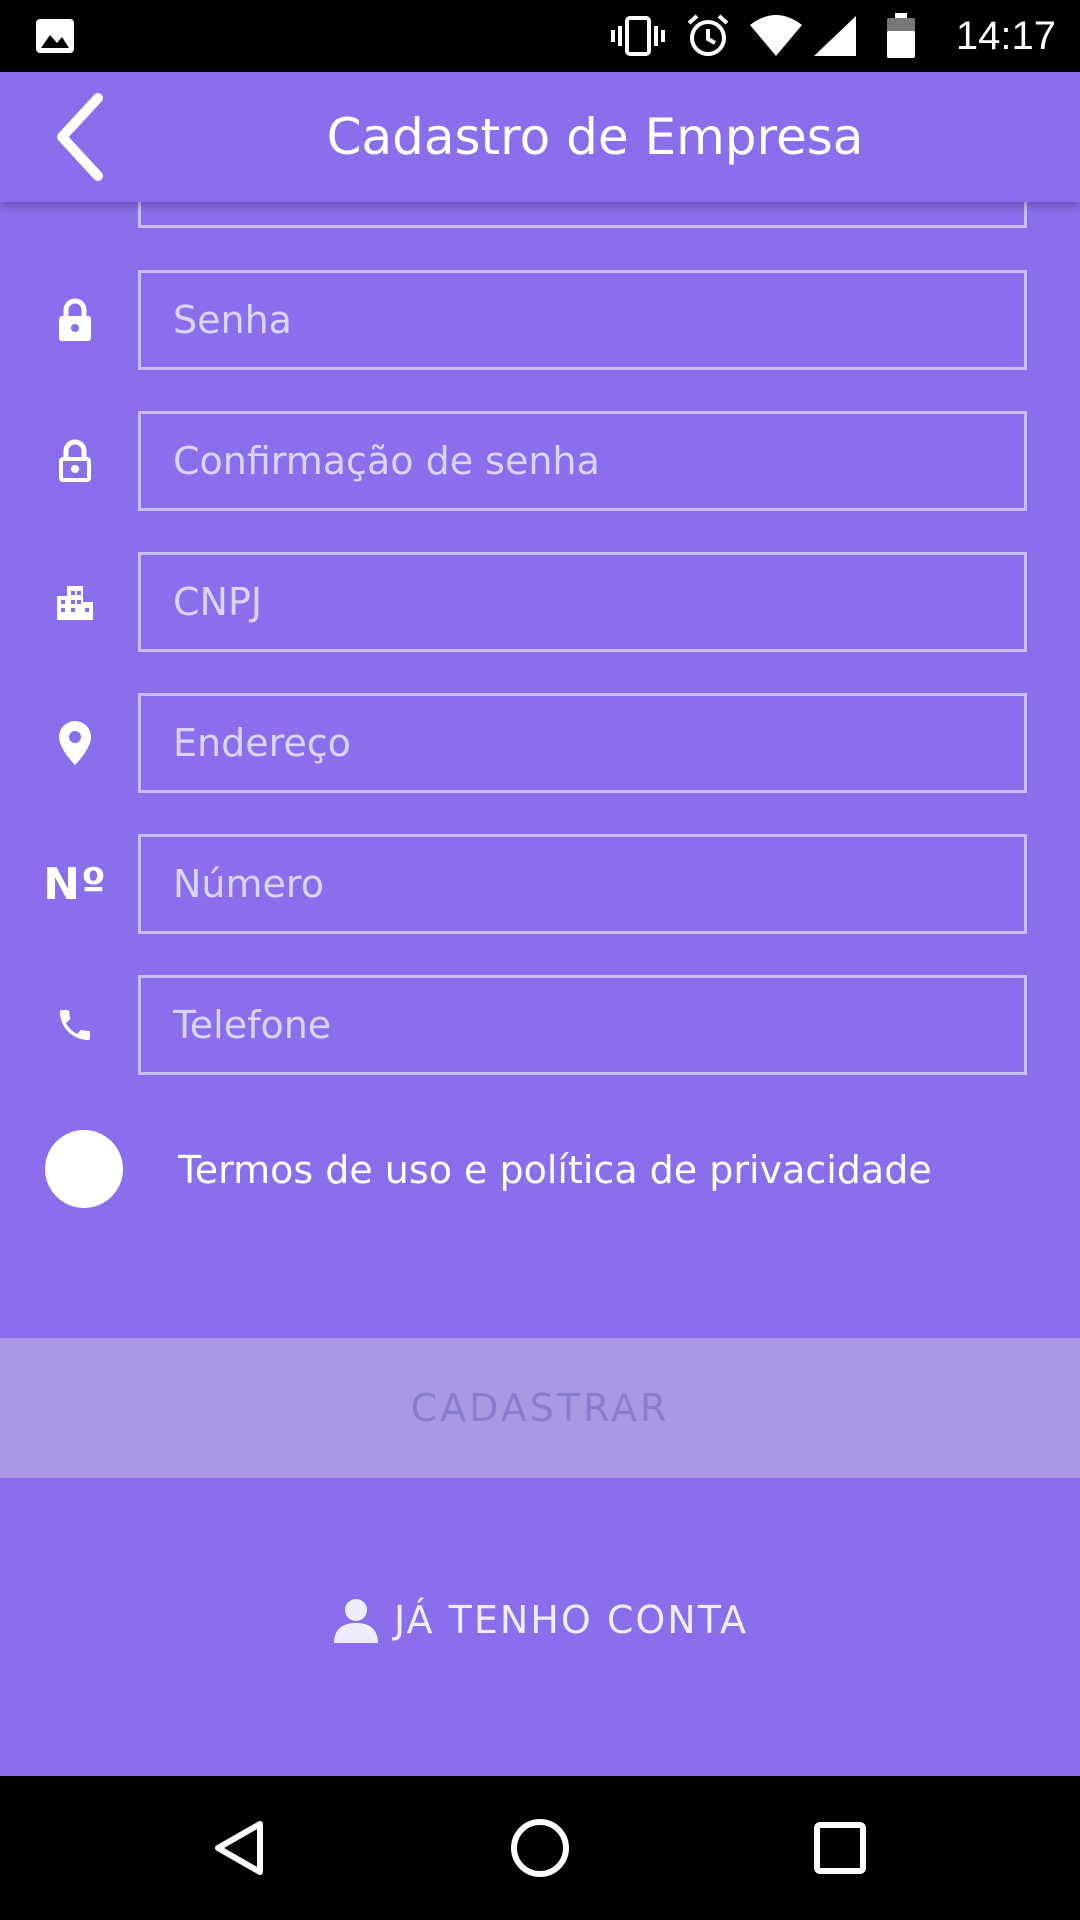 This screenshot has height=1920, width=1080. I want to click on number-input: Número, so click(582, 884).